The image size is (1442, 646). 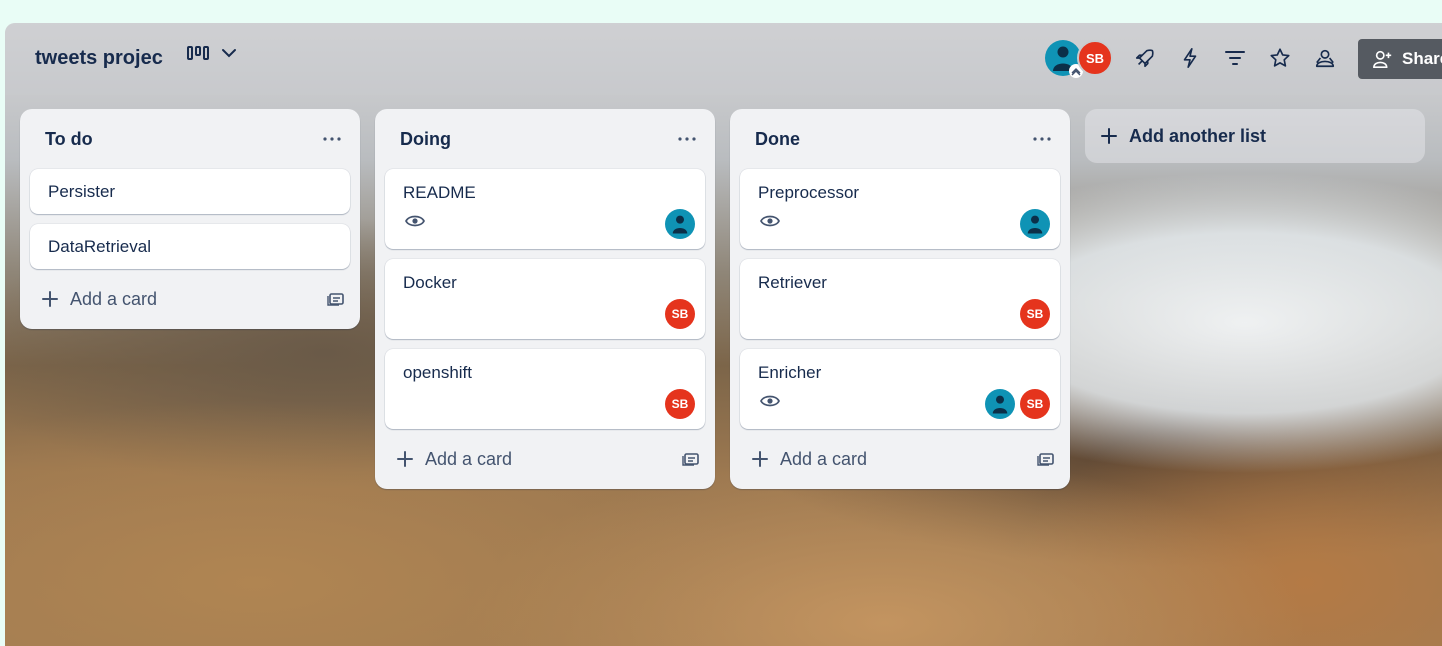 I want to click on card-title: Enricher, so click(x=790, y=372).